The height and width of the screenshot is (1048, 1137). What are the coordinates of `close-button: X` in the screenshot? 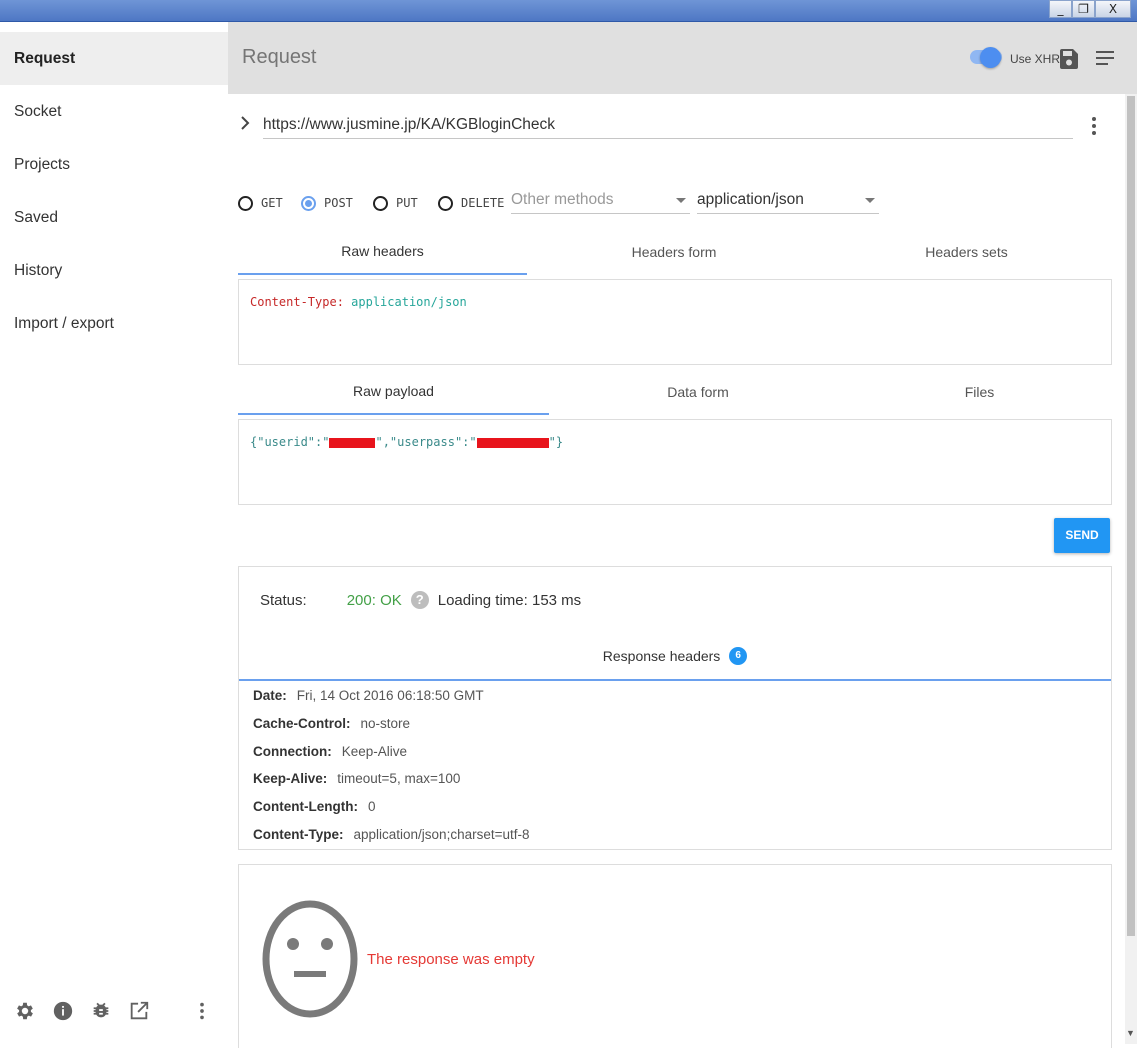 It's located at (1113, 9).